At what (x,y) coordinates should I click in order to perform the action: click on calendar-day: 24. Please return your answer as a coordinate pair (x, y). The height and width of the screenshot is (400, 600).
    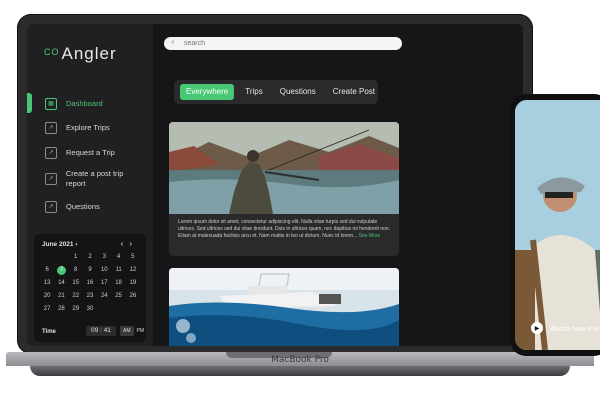
    Looking at the image, I should click on (104, 296).